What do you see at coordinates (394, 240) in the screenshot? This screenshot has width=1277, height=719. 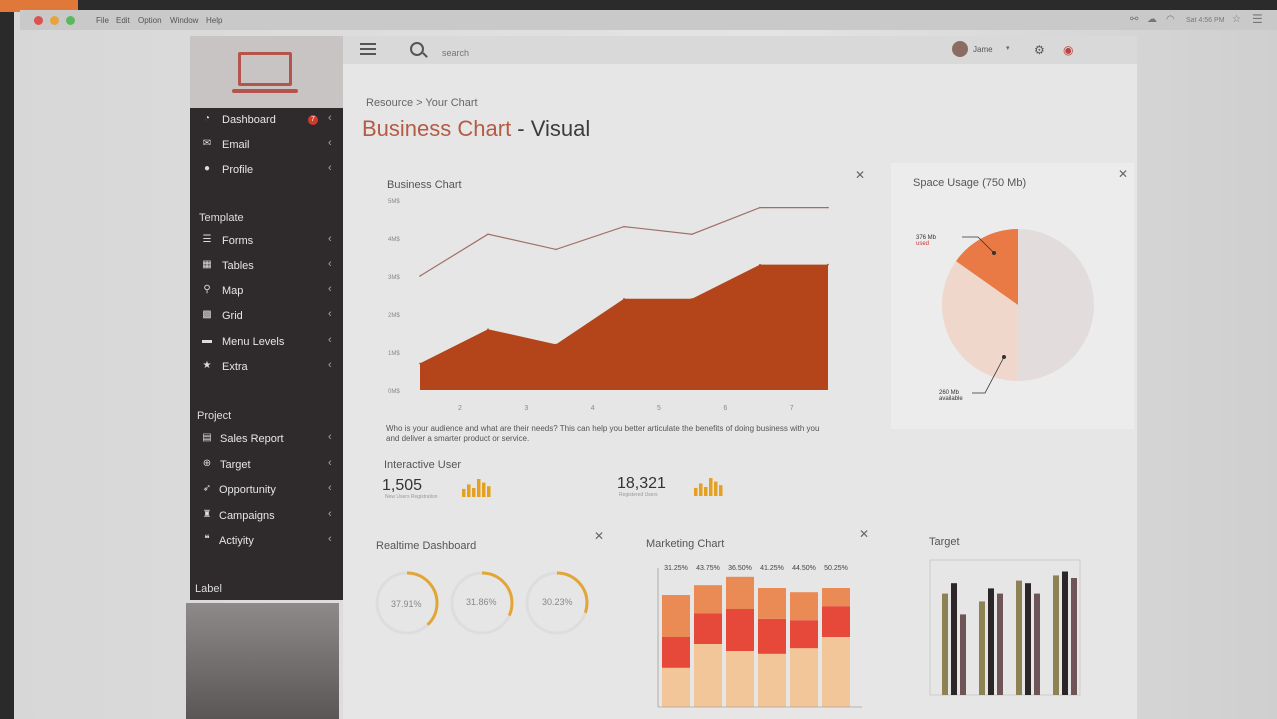 I see `y-tick-label: 4M$` at bounding box center [394, 240].